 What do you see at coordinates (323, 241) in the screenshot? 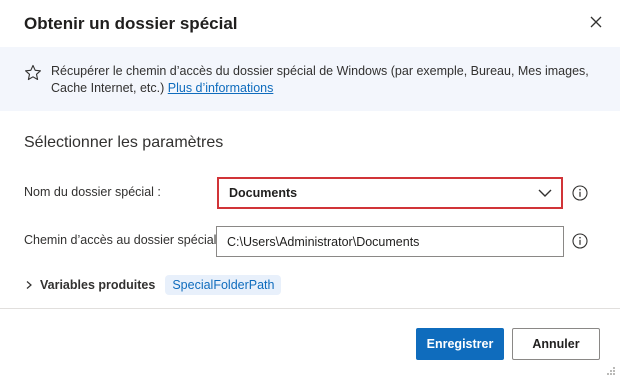
I see `path-value: C:\Users\Administrator\Documents` at bounding box center [323, 241].